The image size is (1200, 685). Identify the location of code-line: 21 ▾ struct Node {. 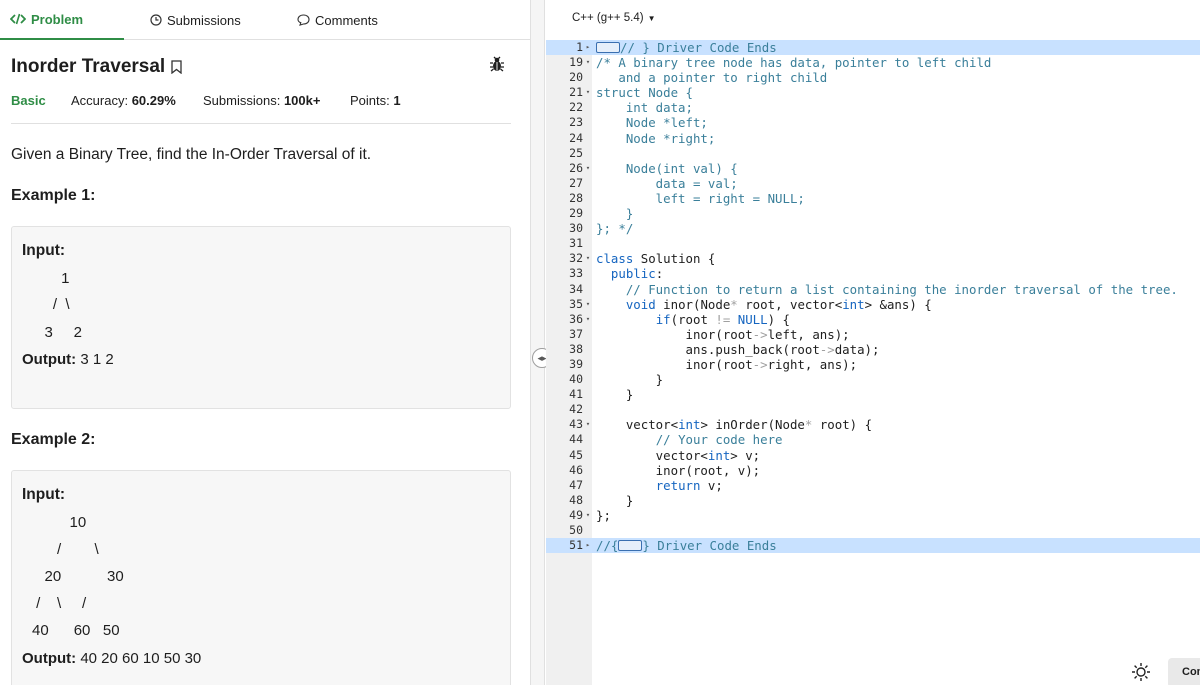
(873, 92).